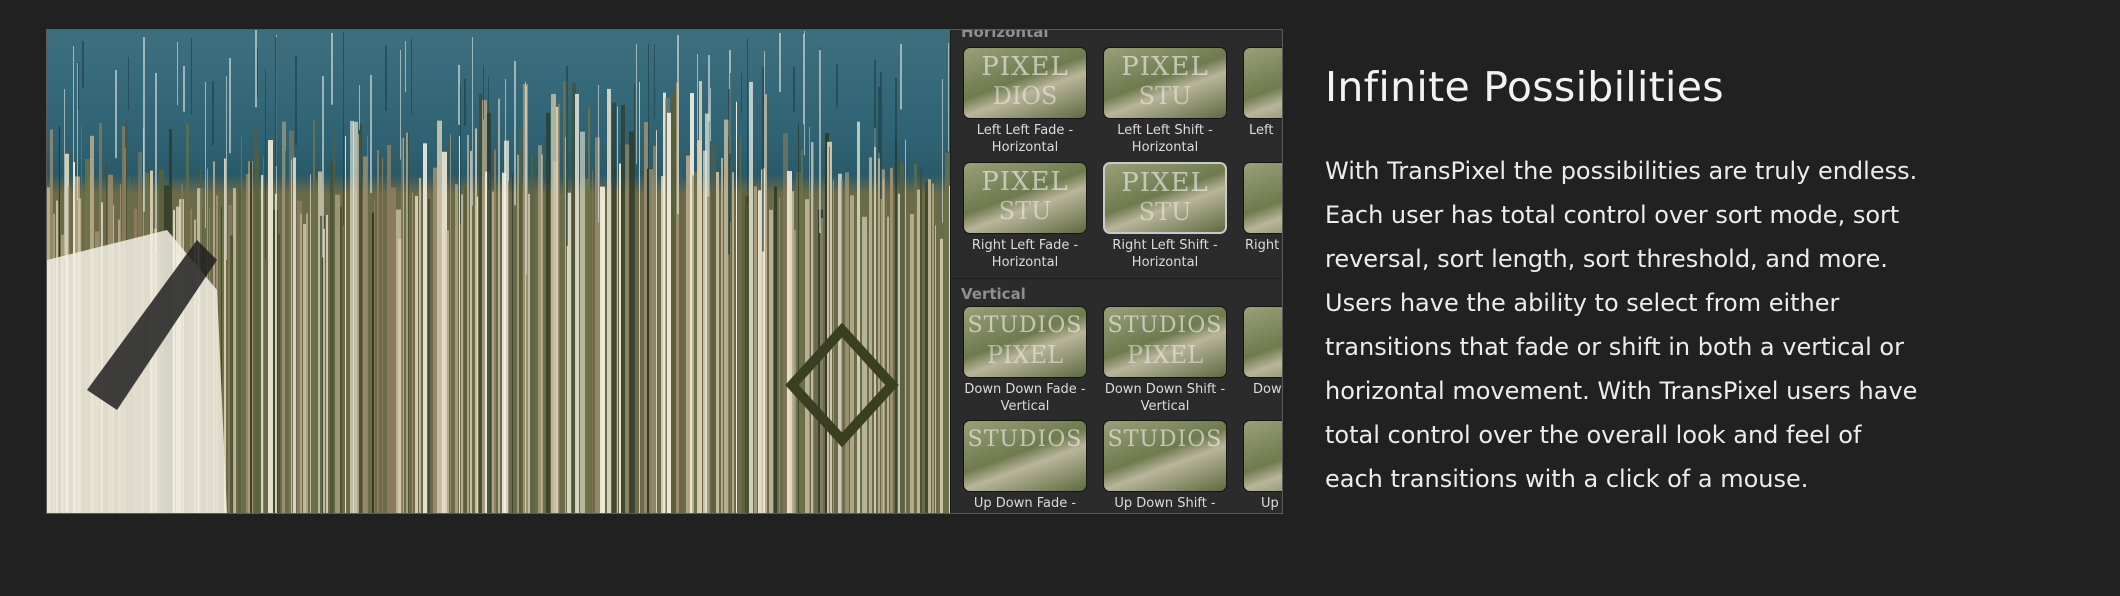  I want to click on transition-thumbnail: PIXEL STU Right Left Fade - Horizontal, so click(1025, 216).